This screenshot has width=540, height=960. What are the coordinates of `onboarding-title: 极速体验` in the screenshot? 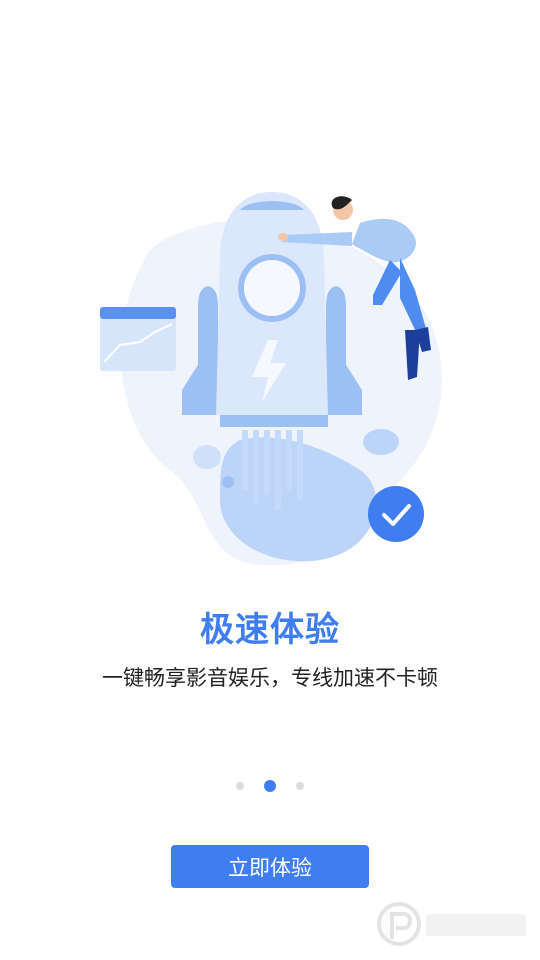 It's located at (270, 630).